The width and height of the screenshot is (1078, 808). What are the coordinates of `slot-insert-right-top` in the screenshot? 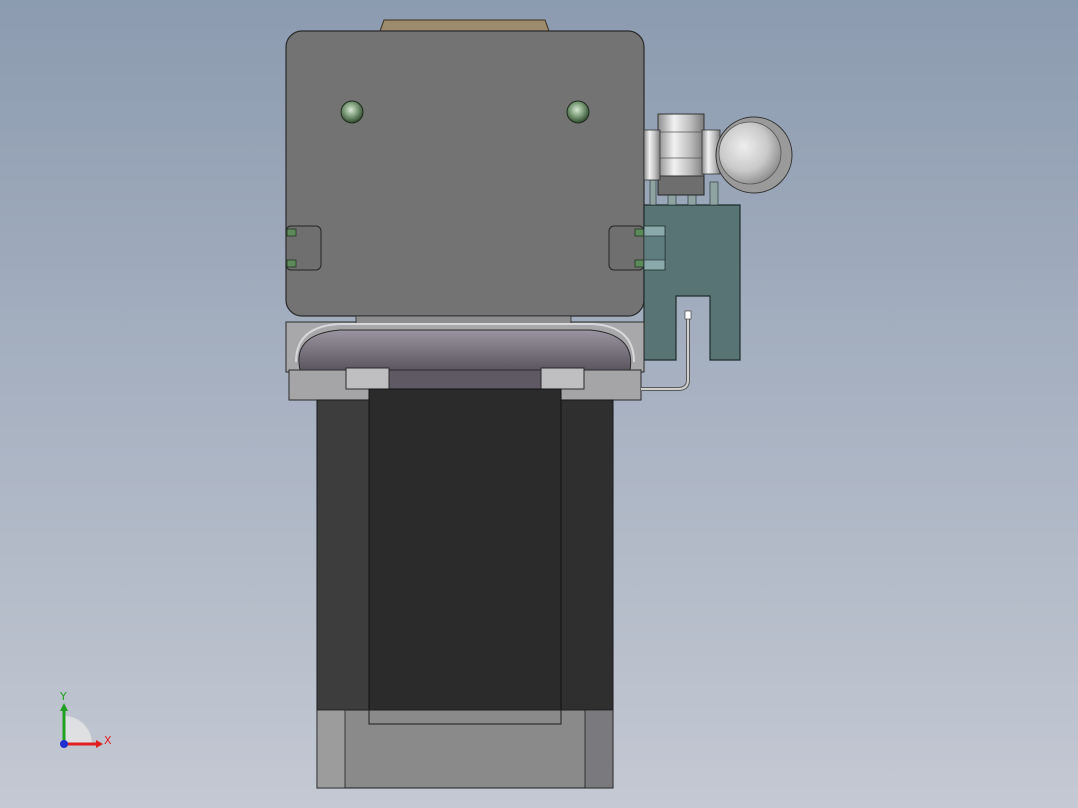 It's located at (639, 232).